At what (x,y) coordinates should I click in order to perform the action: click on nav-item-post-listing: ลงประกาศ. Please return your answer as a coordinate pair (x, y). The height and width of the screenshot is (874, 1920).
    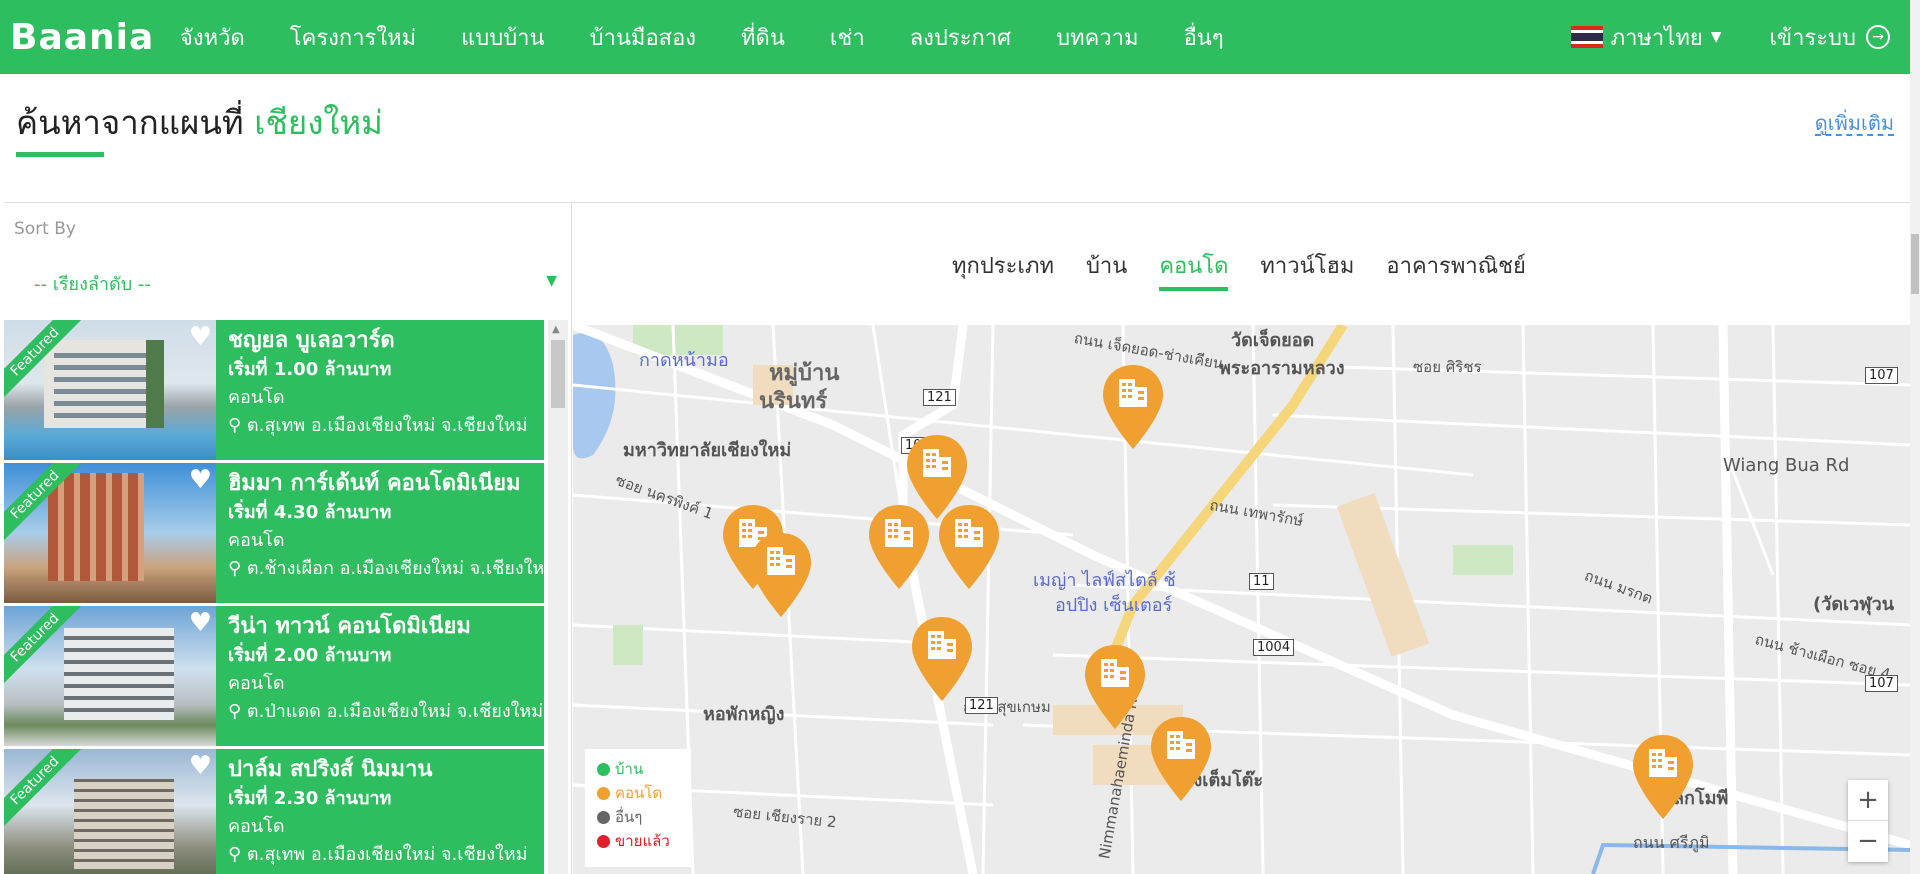
    Looking at the image, I should click on (960, 37).